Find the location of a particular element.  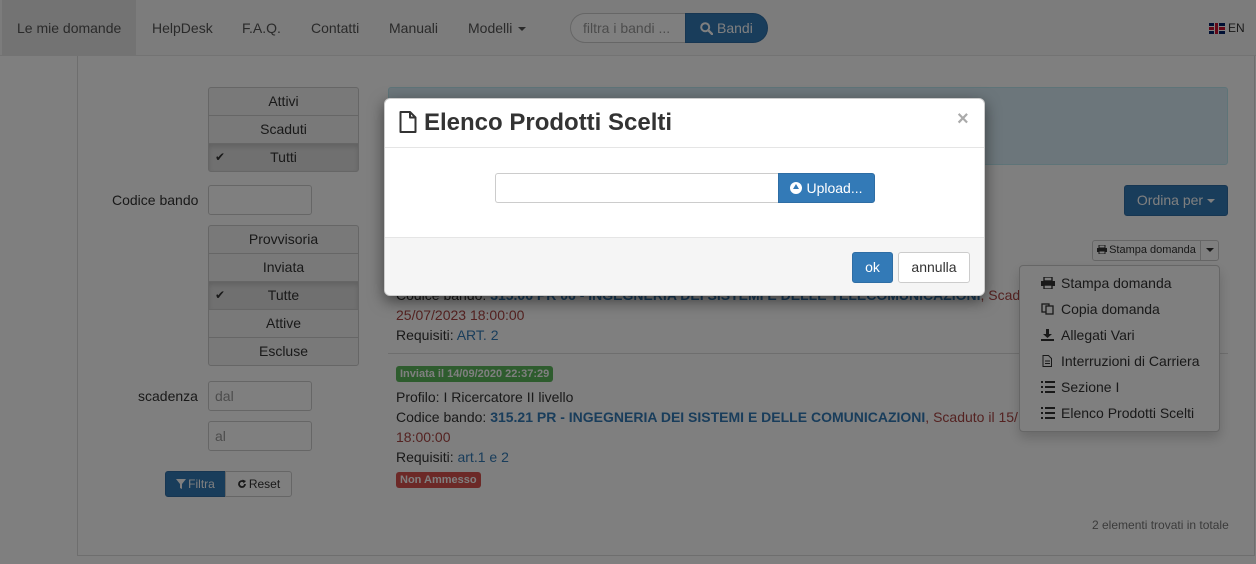

upload-file-field is located at coordinates (637, 188).